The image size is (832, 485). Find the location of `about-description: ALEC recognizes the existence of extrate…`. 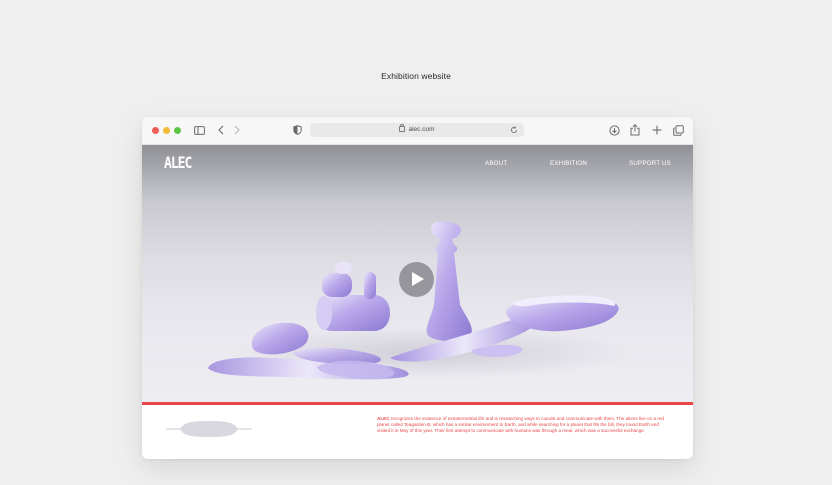

about-description: ALEC recognizes the existence of extrate… is located at coordinates (525, 425).